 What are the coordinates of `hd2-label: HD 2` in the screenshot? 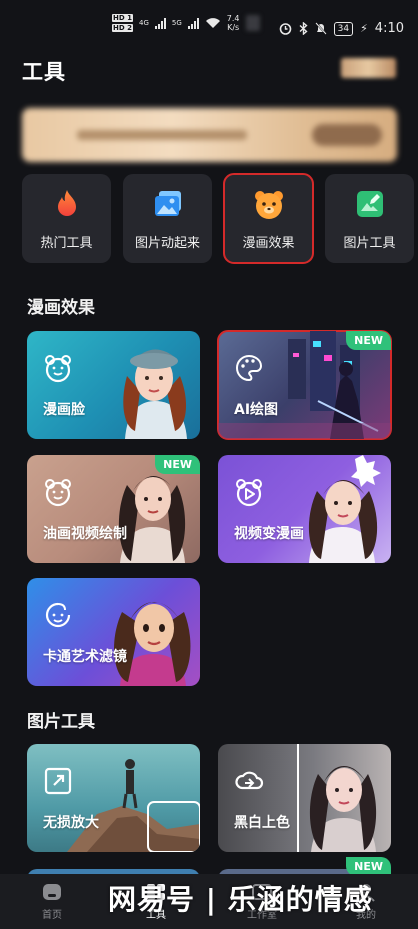 It's located at (122, 28).